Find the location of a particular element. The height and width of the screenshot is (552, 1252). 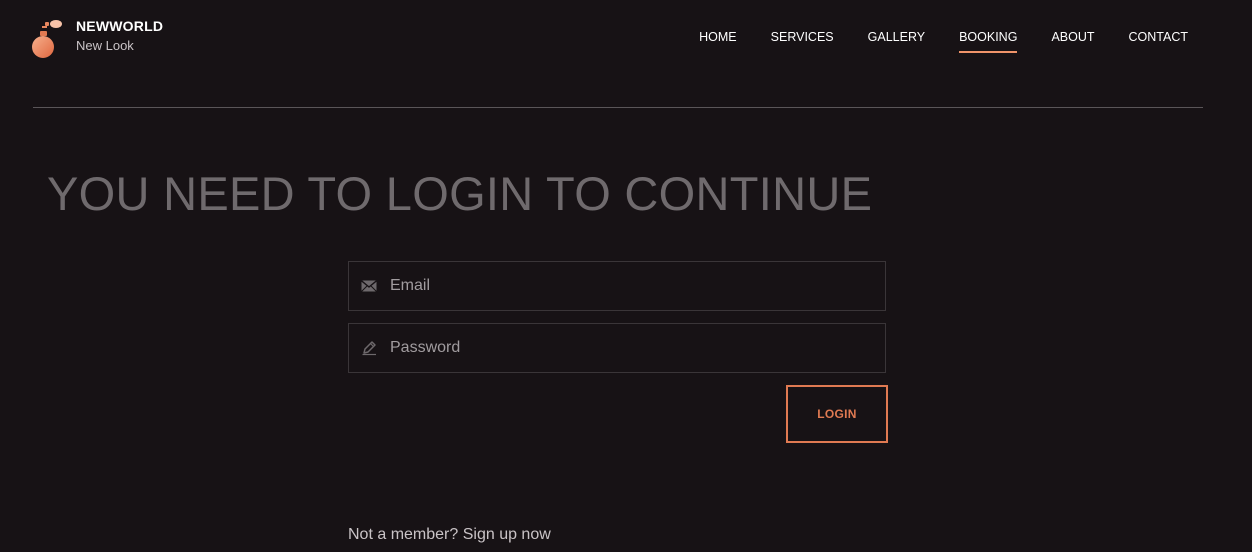

nav-item-home: HOME is located at coordinates (718, 41).